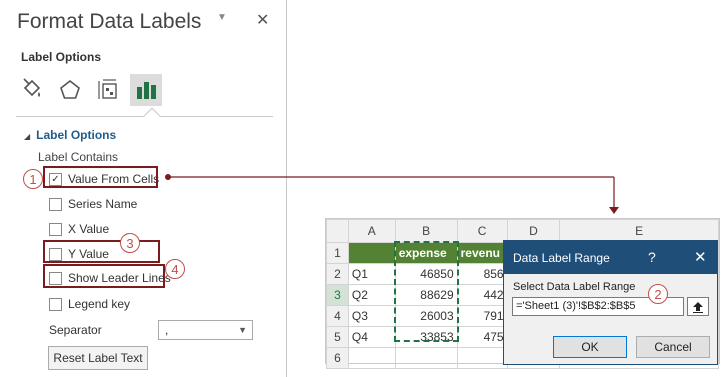  I want to click on pane-title: Format Data Labels, so click(109, 21).